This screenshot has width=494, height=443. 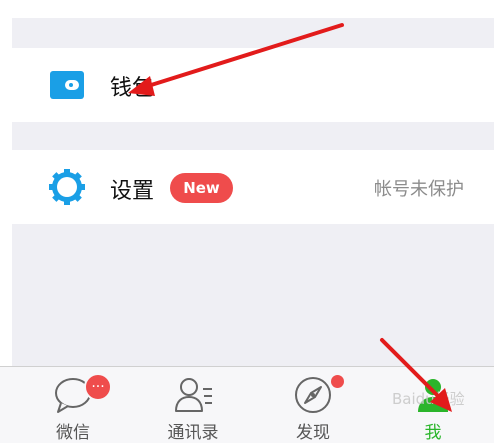 I want to click on top-spacer, so click(x=253, y=33).